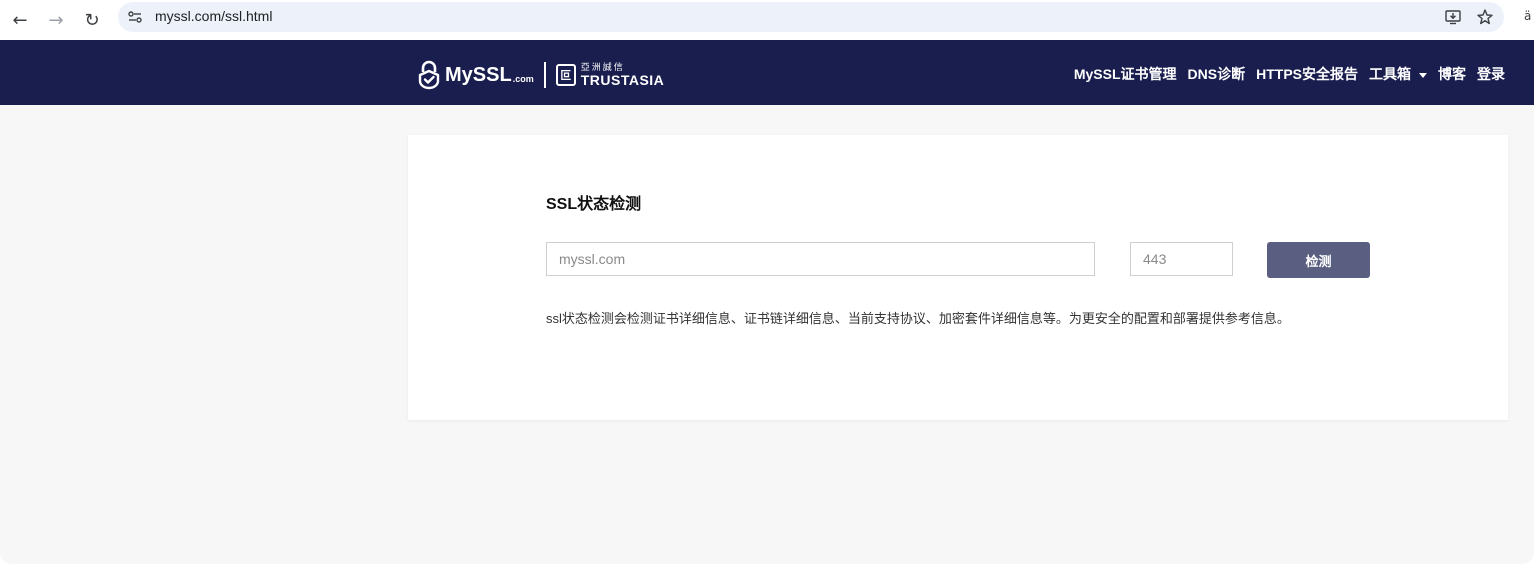 This screenshot has height=564, width=1534. I want to click on nav-toolbox-label: 工具箱, so click(1390, 74).